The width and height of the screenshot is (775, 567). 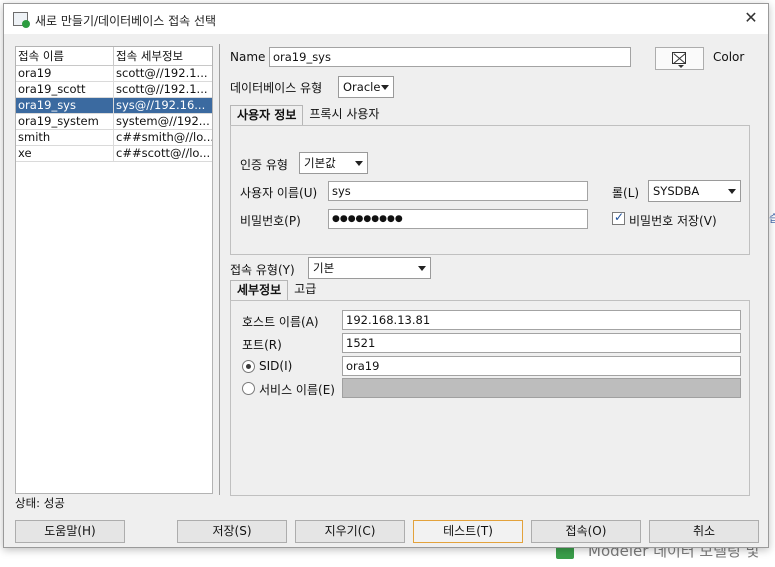 What do you see at coordinates (586, 531) in the screenshot?
I see `connect-button: 접속(O)` at bounding box center [586, 531].